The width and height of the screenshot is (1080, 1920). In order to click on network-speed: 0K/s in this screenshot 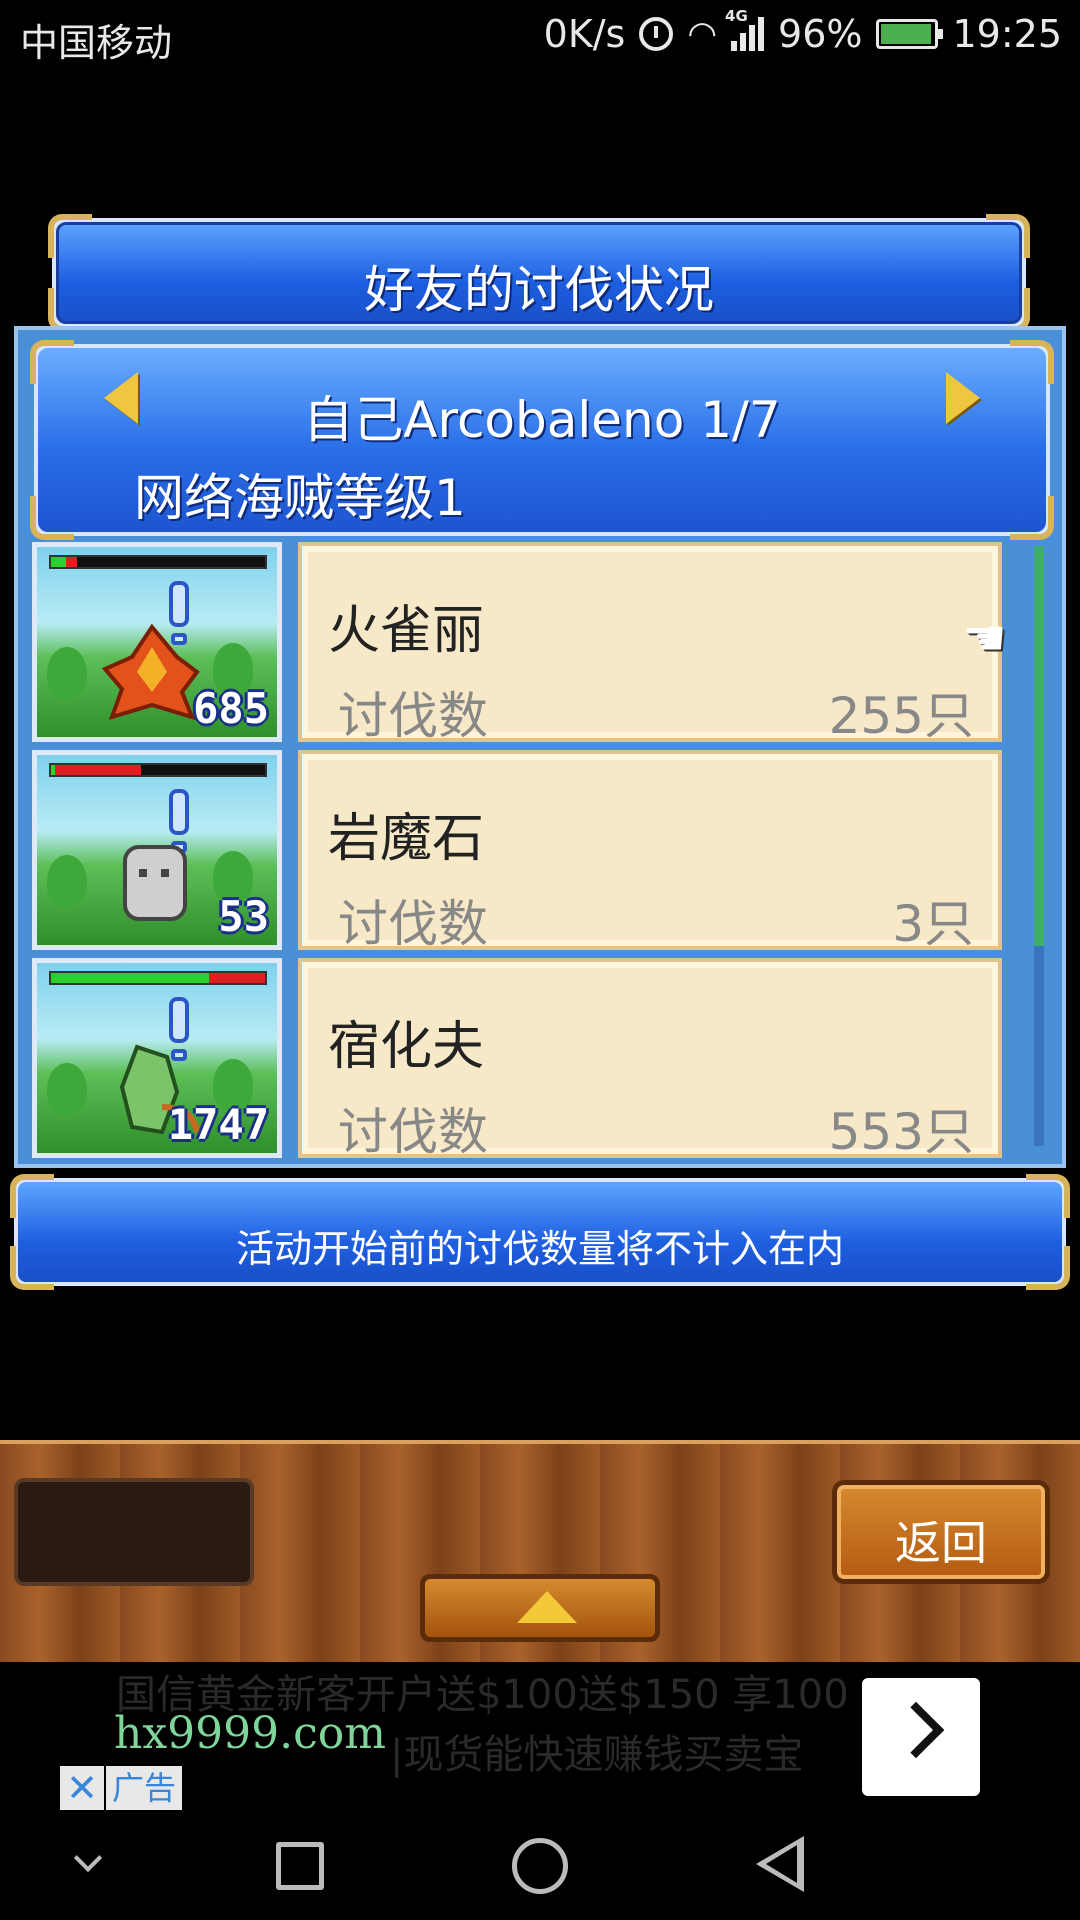, I will do `click(584, 34)`.